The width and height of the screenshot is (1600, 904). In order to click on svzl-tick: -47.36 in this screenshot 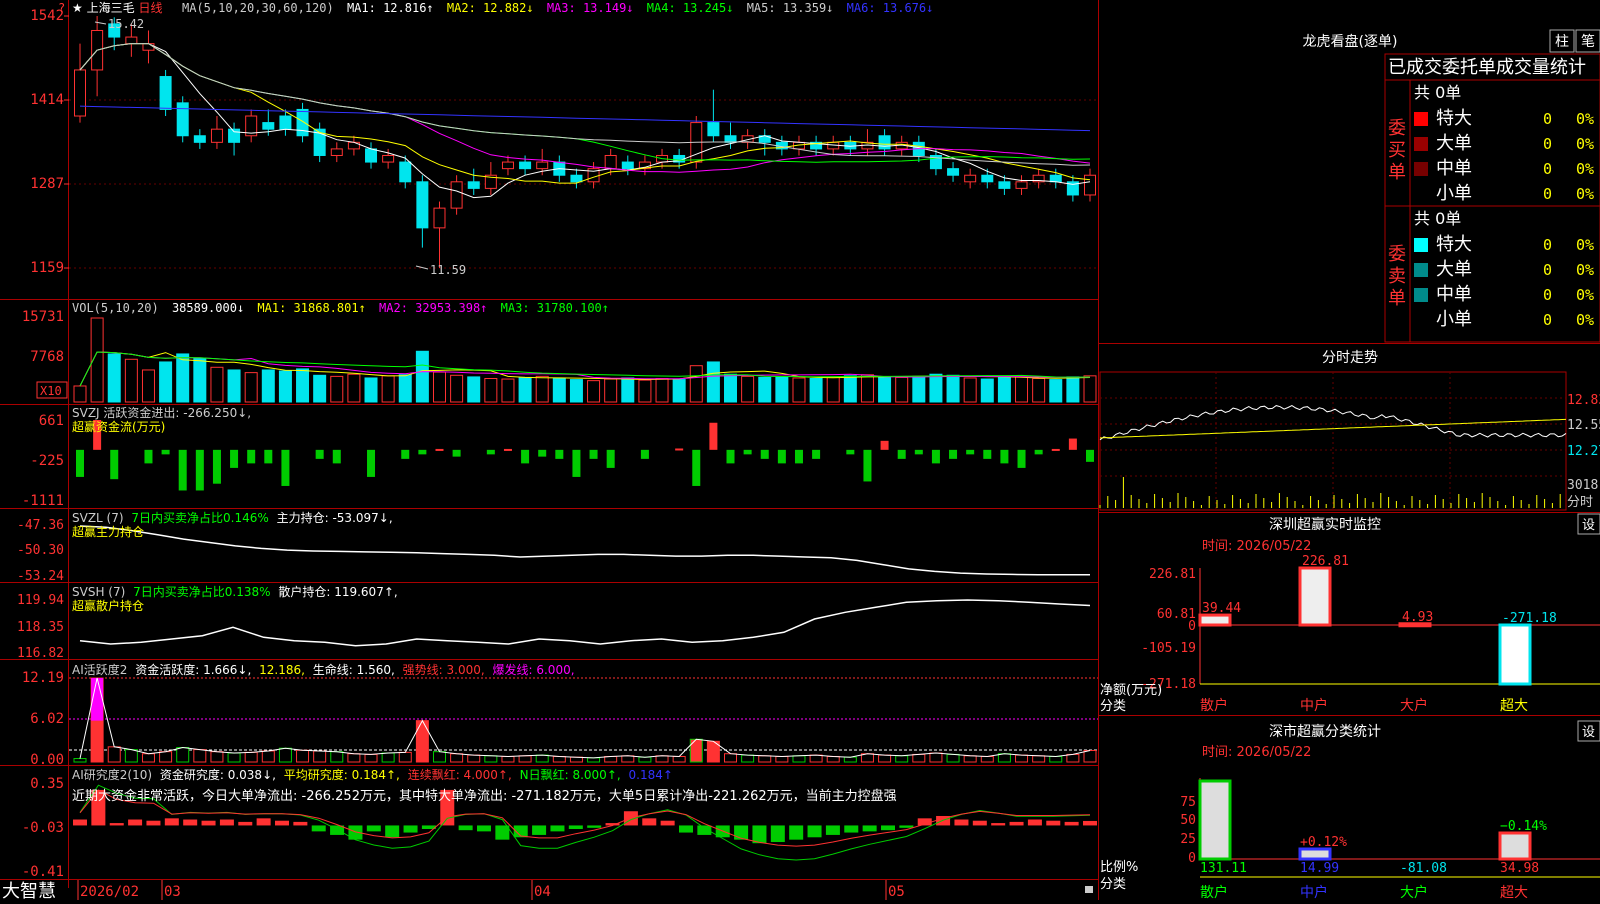, I will do `click(40, 525)`.